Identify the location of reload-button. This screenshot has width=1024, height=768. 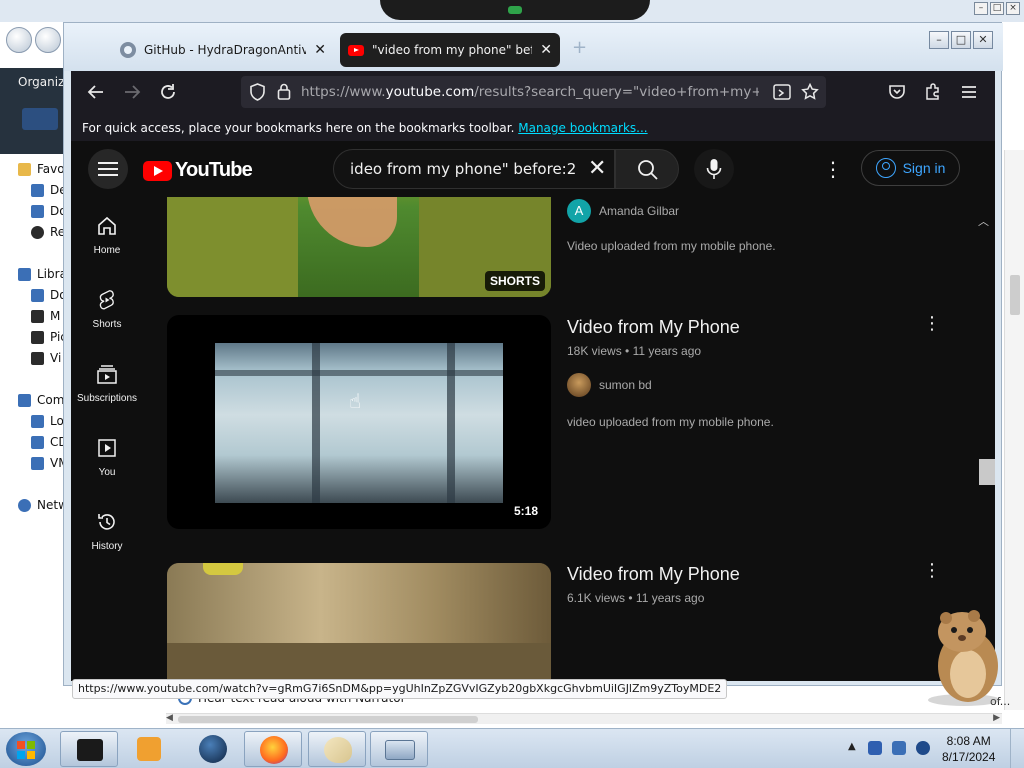
(168, 92).